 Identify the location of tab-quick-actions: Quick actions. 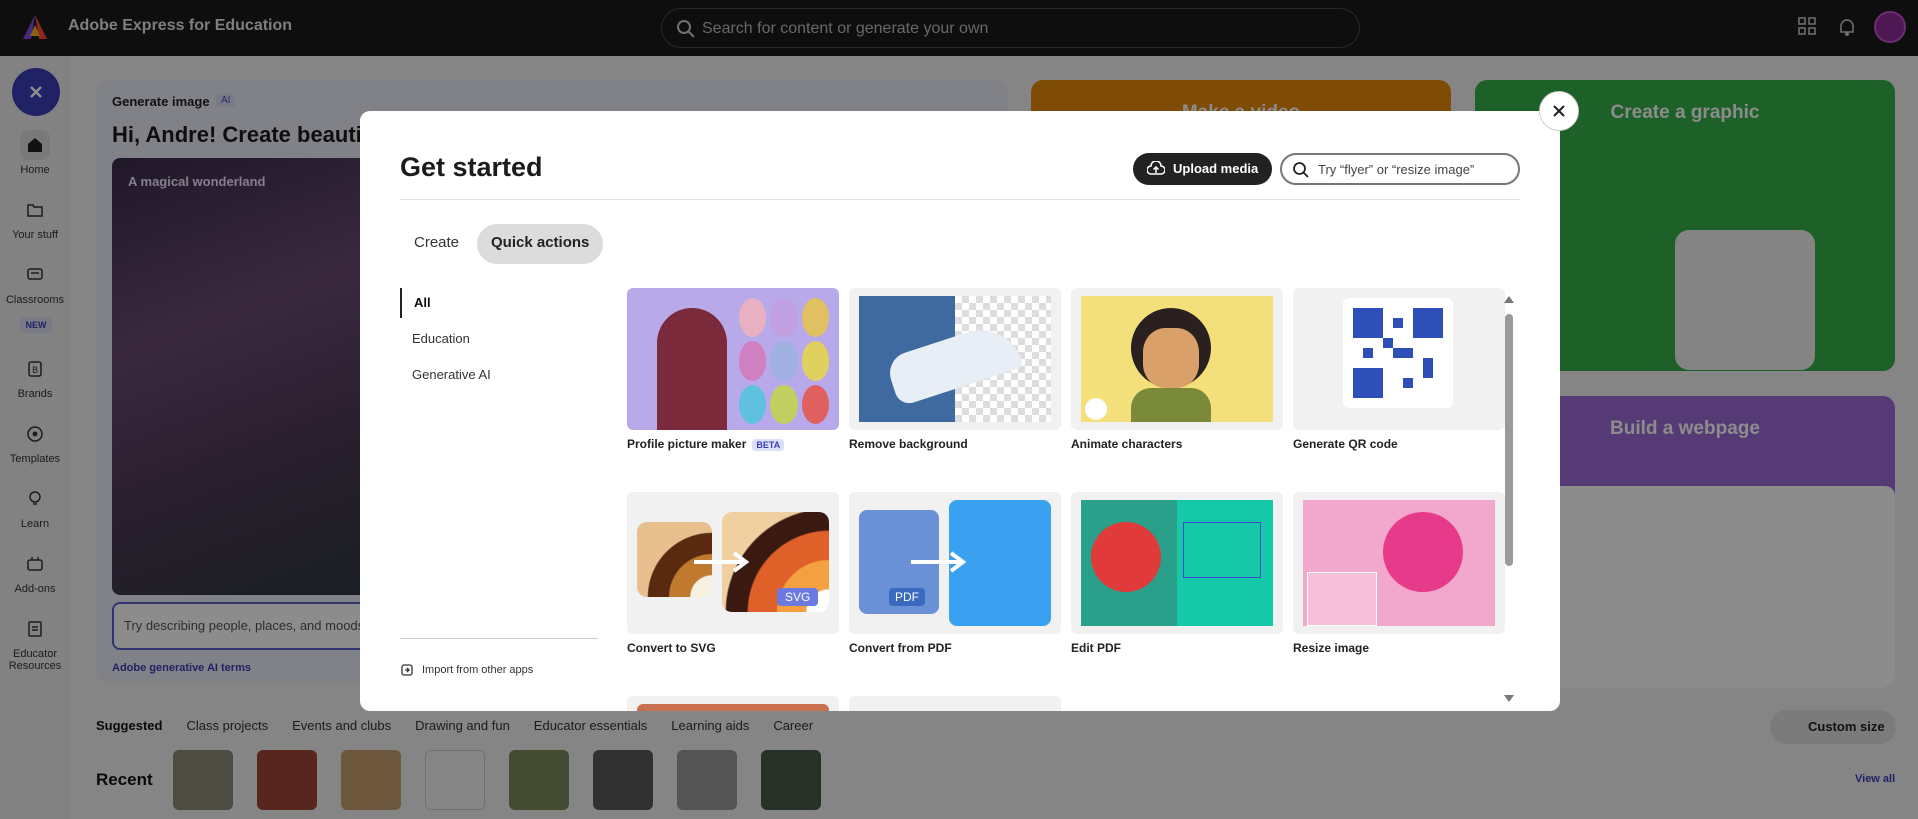
(540, 244).